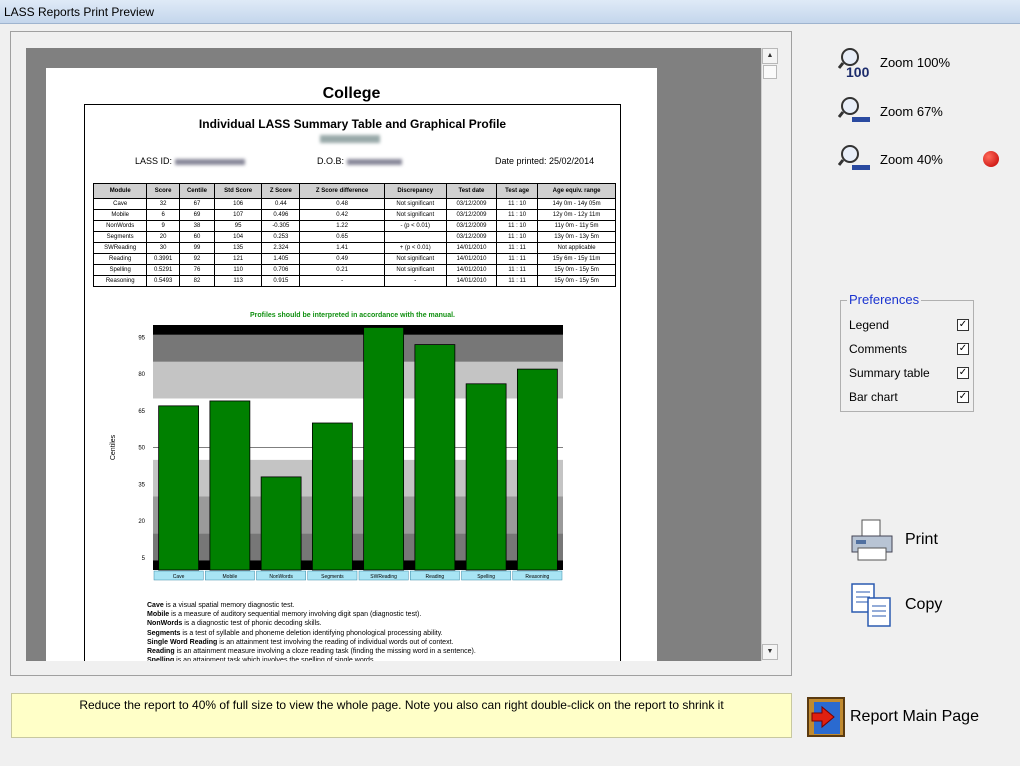  What do you see at coordinates (770, 652) in the screenshot?
I see `scroll-down-button: ▼` at bounding box center [770, 652].